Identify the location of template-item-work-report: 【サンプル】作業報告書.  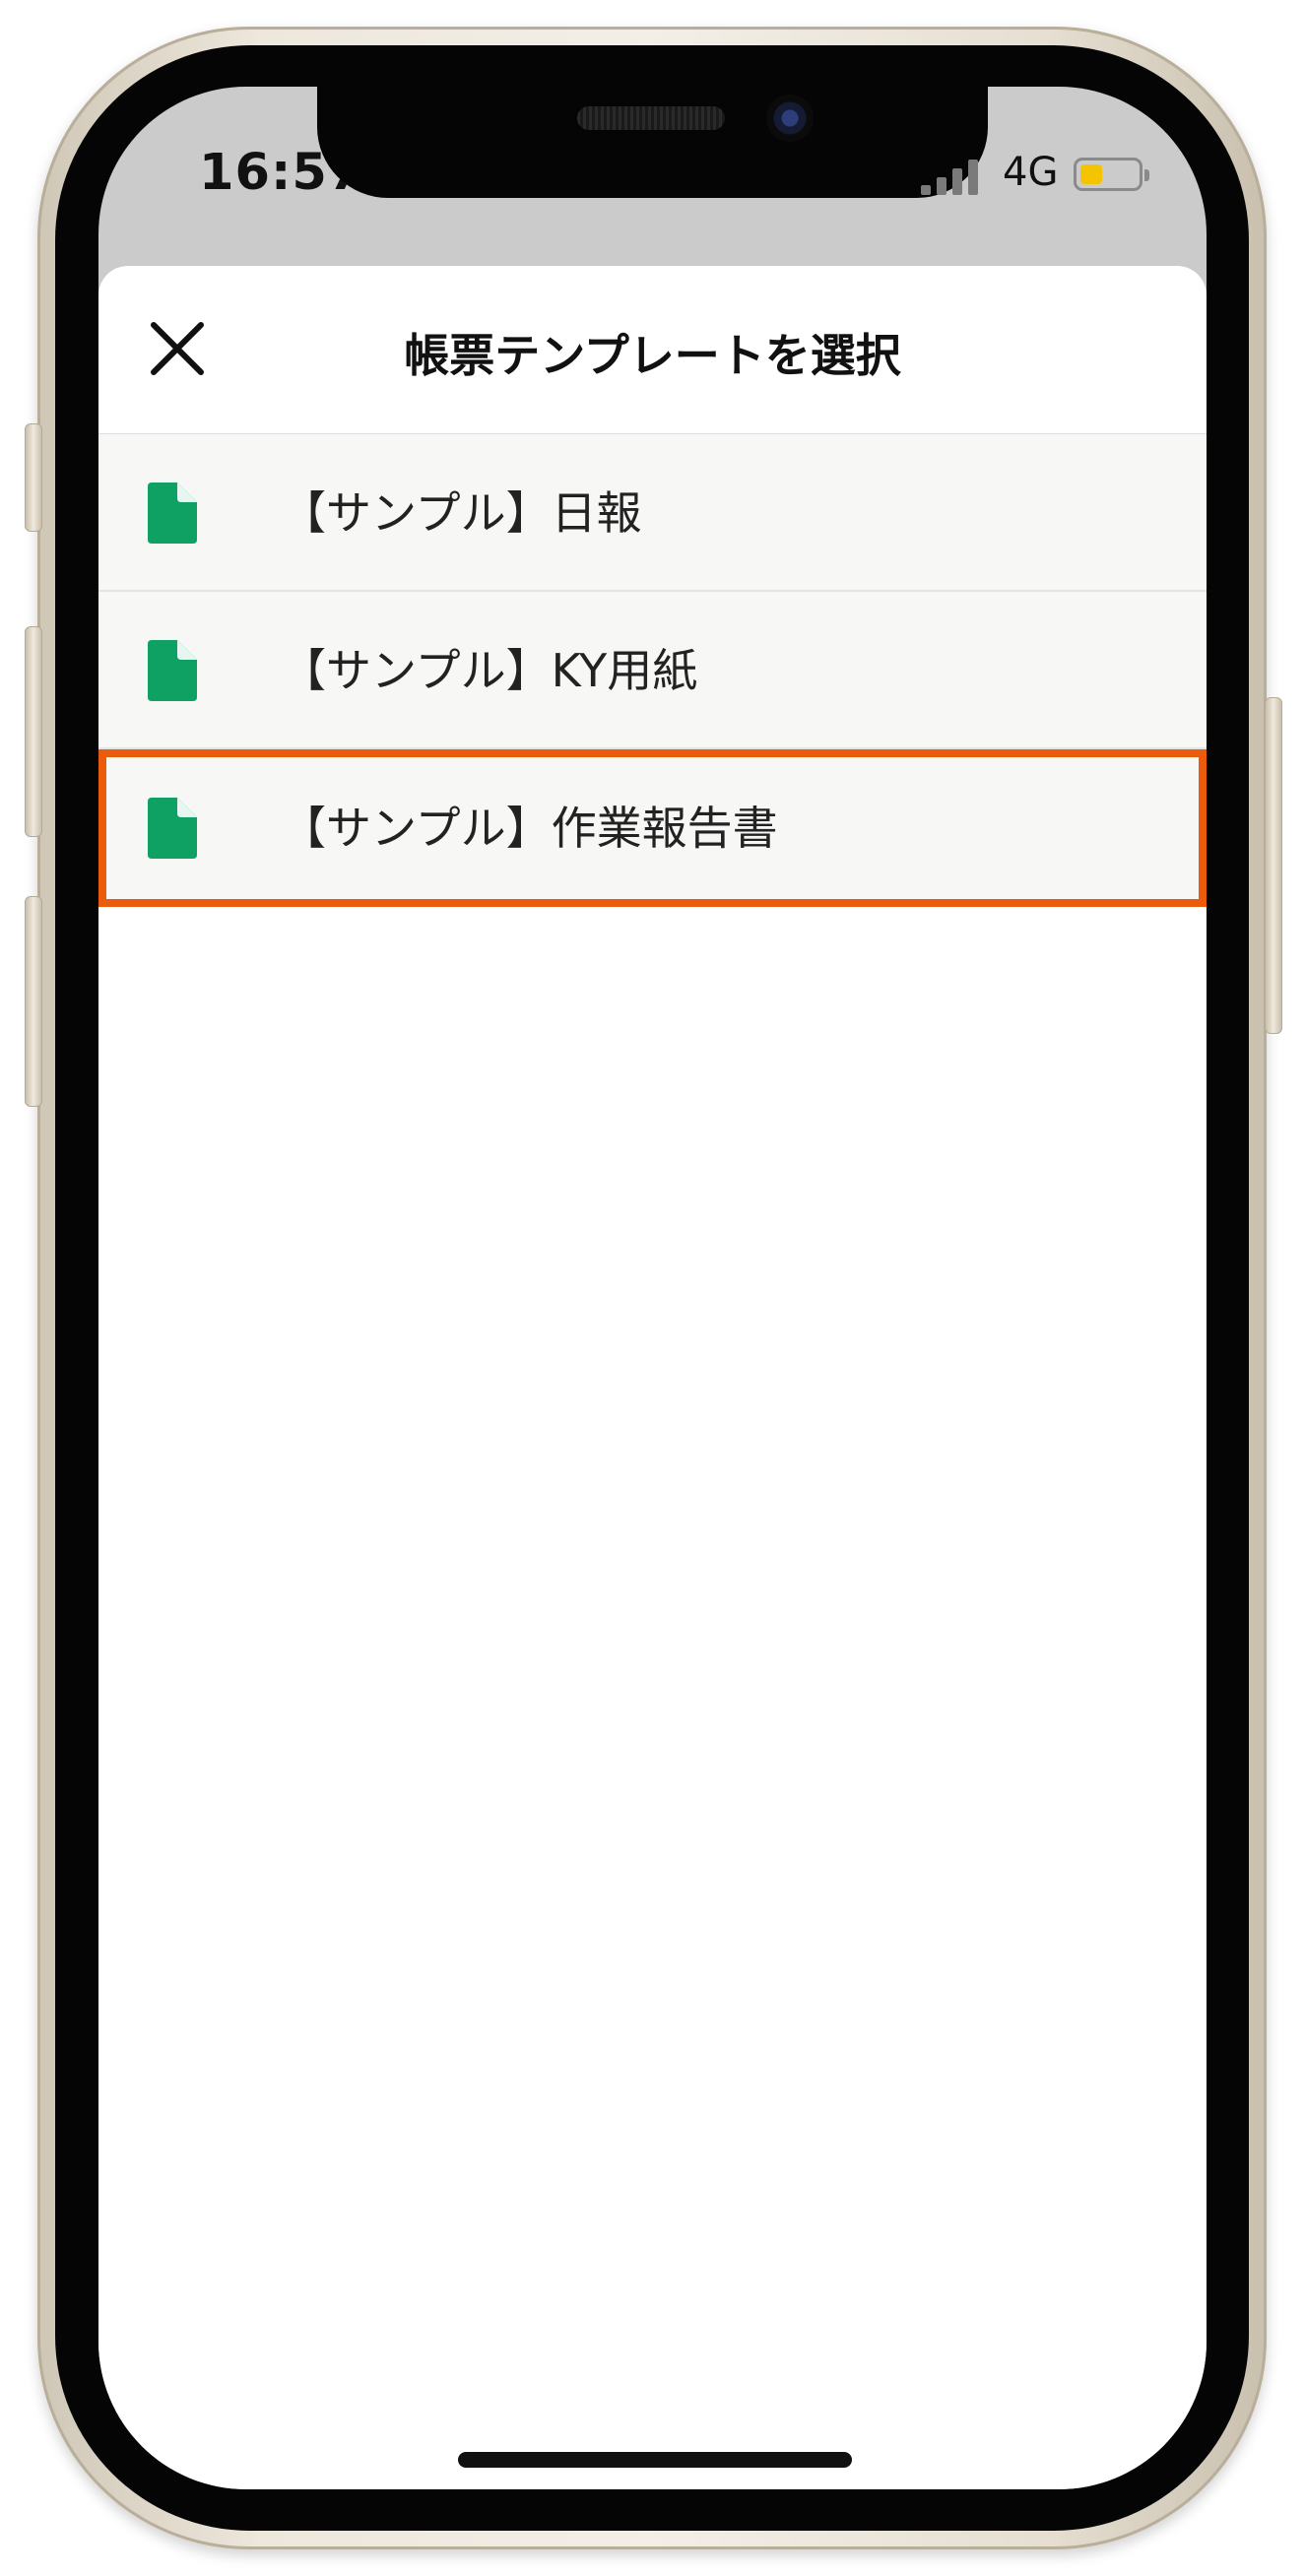
(652, 828).